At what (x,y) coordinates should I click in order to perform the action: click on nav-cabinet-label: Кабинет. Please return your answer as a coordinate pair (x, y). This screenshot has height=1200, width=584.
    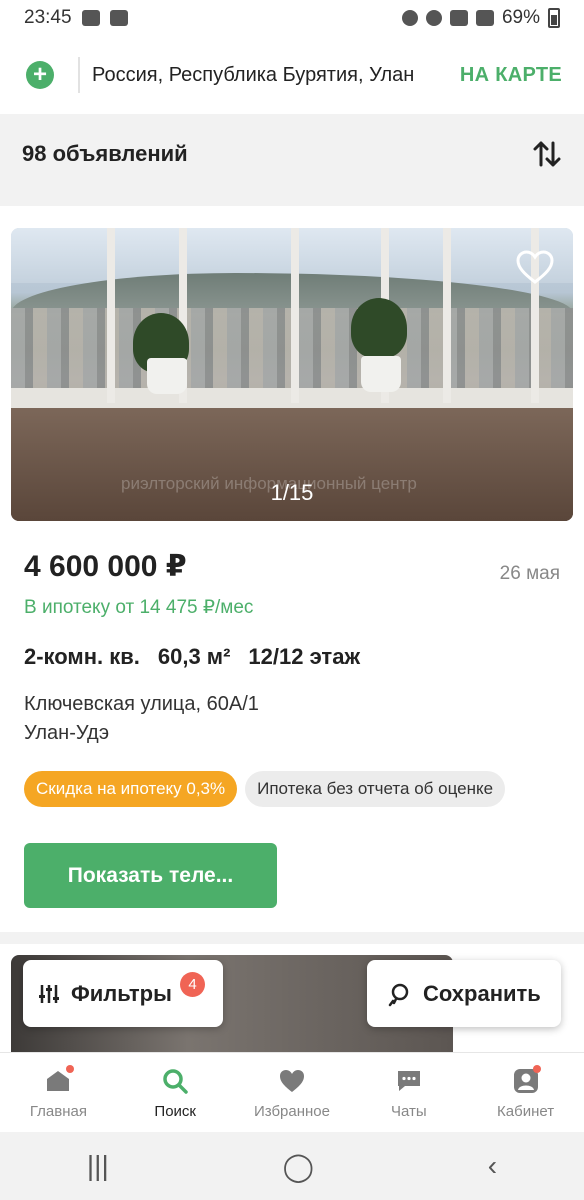
    Looking at the image, I should click on (526, 1111).